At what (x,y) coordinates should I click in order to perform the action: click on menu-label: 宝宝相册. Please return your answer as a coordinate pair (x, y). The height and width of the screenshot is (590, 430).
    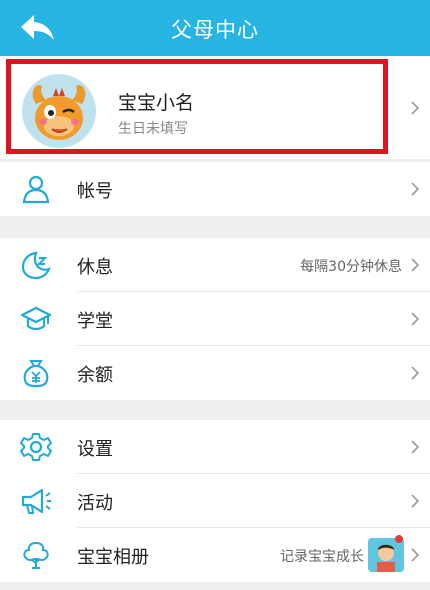
    Looking at the image, I should click on (113, 557).